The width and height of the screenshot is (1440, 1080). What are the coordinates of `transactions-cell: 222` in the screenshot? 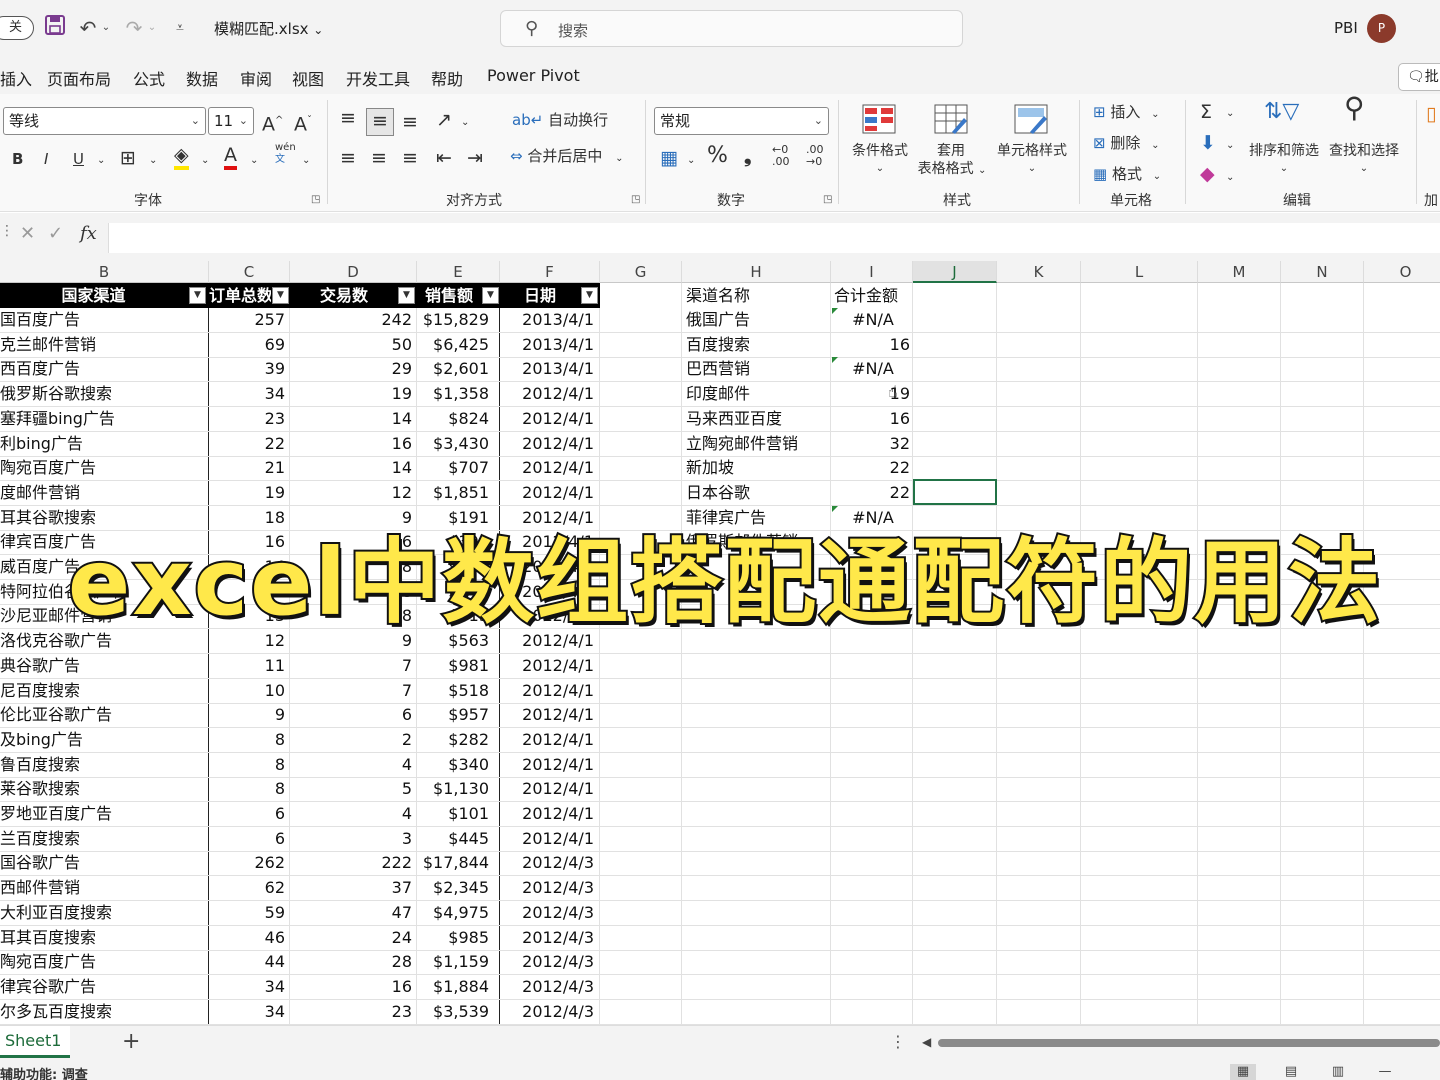 It's located at (352, 863).